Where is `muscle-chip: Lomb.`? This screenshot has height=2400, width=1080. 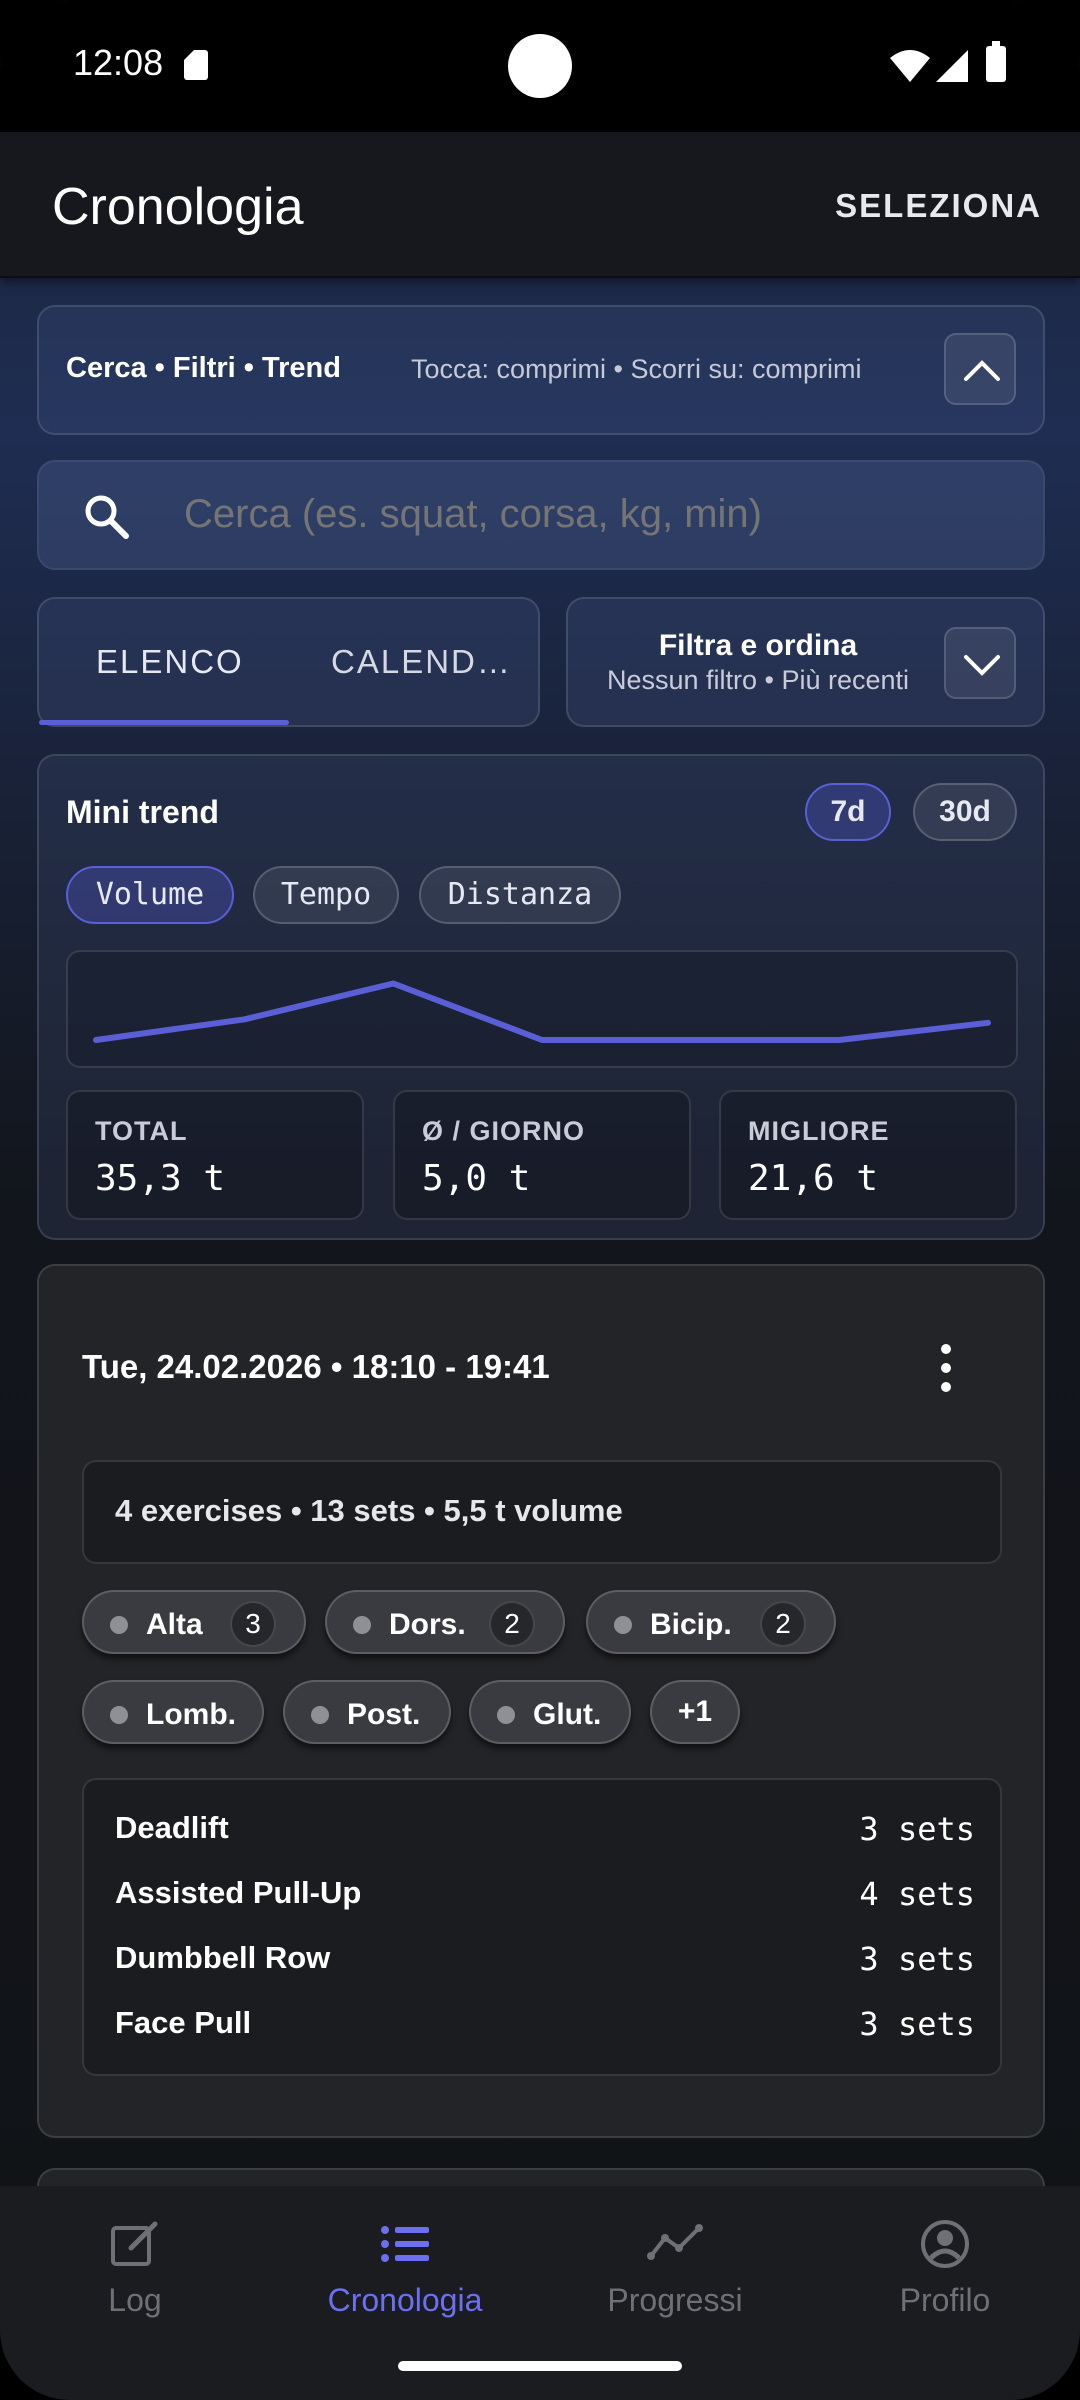
muscle-chip: Lomb. is located at coordinates (173, 1712).